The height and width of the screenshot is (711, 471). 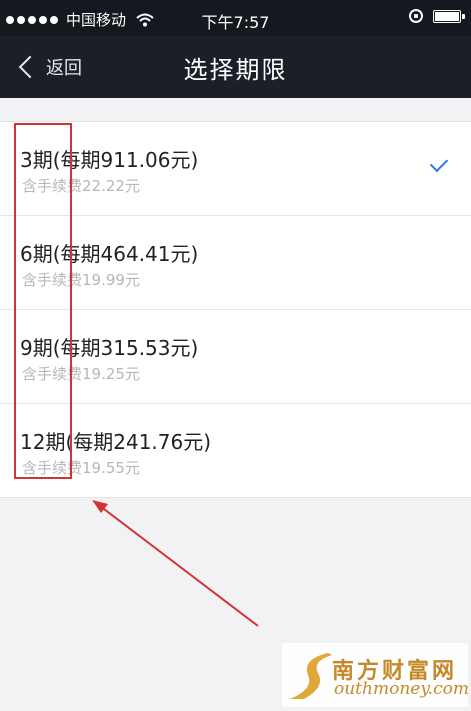 What do you see at coordinates (235, 22) in the screenshot?
I see `status-time: 下午7:57` at bounding box center [235, 22].